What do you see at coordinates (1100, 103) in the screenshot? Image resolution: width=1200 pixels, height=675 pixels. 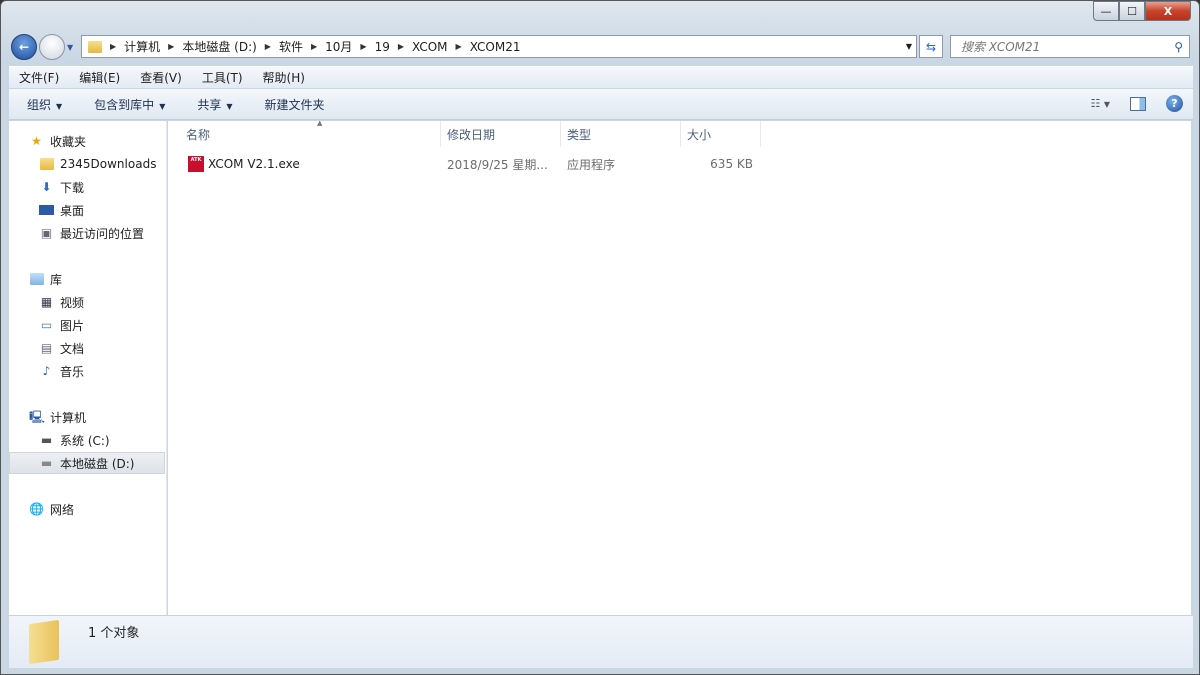 I see `change-view-button: ☷ ▼` at bounding box center [1100, 103].